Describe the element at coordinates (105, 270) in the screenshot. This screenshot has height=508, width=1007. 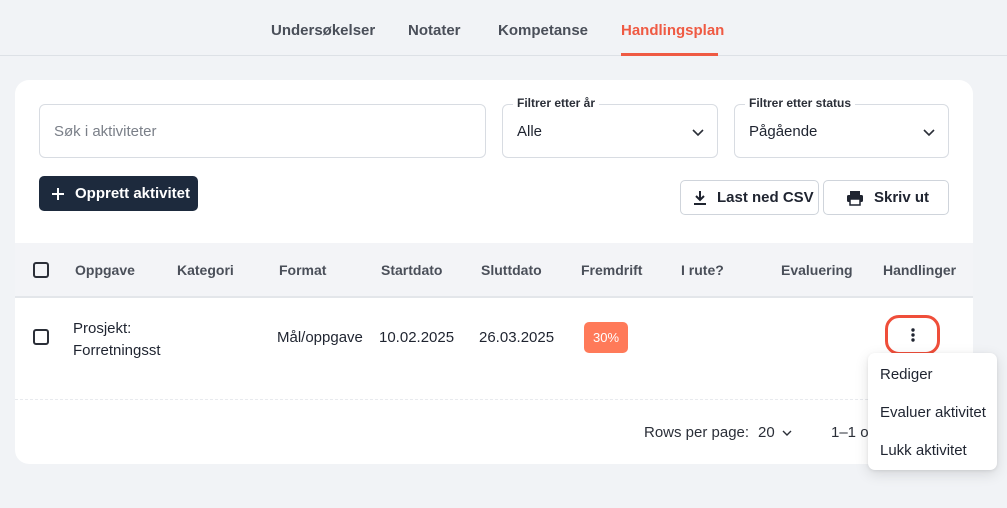
I see `column-header: Oppgave` at that location.